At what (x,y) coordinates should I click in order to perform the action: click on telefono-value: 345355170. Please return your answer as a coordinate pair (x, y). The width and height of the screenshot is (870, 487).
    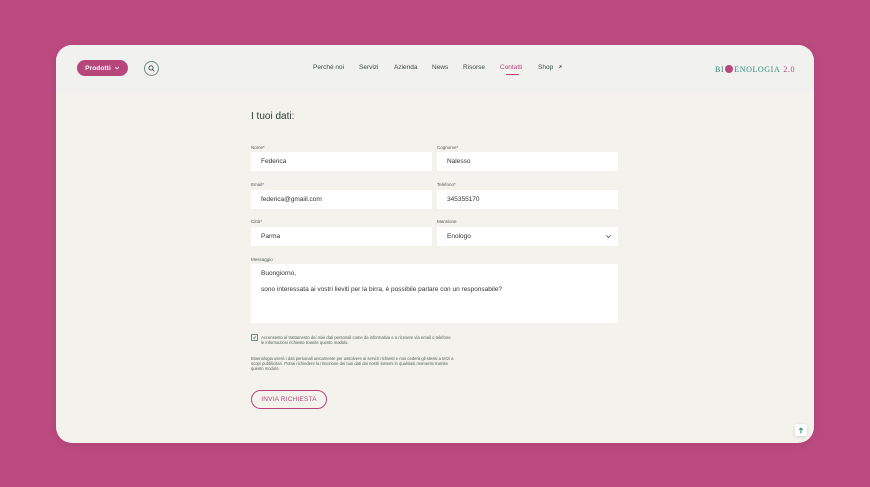
    Looking at the image, I should click on (463, 199).